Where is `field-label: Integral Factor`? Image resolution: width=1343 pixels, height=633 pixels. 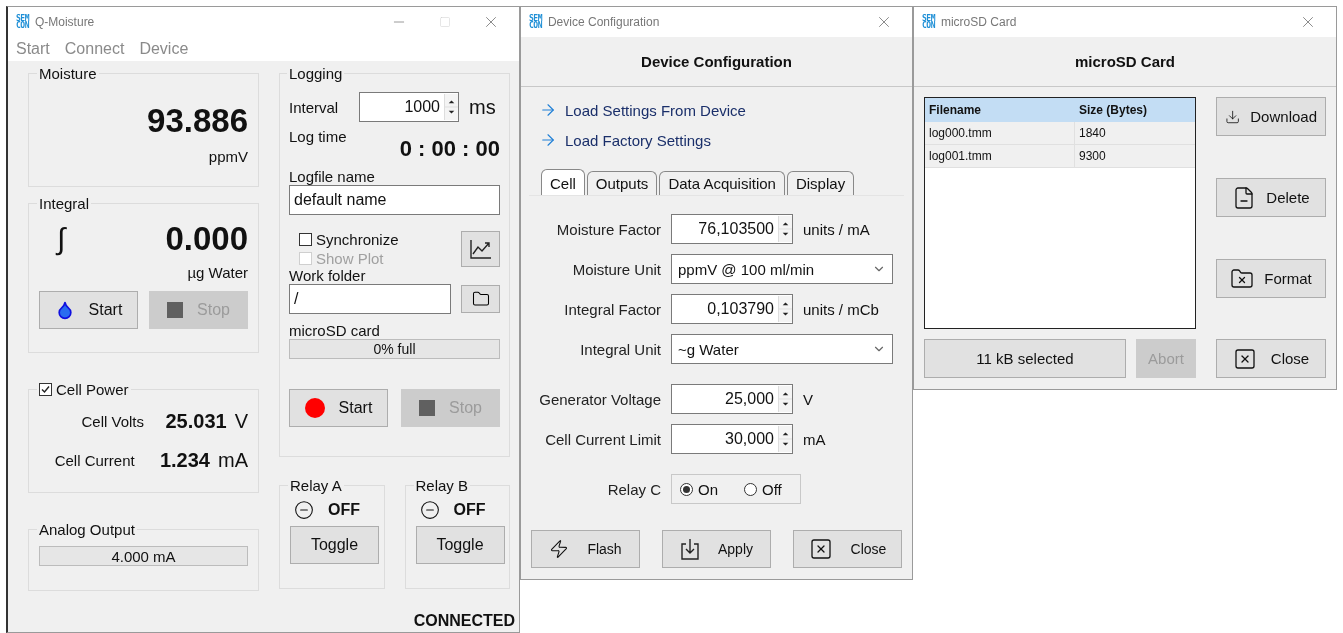 field-label: Integral Factor is located at coordinates (612, 309).